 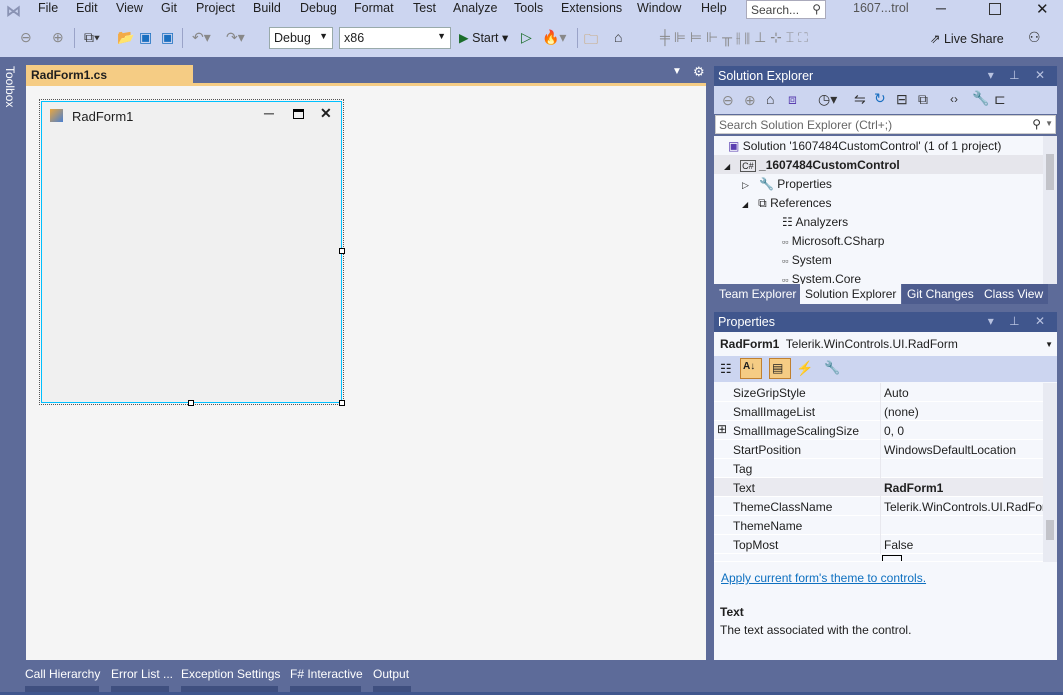 What do you see at coordinates (714, 8) in the screenshot?
I see `menu-help: Help` at bounding box center [714, 8].